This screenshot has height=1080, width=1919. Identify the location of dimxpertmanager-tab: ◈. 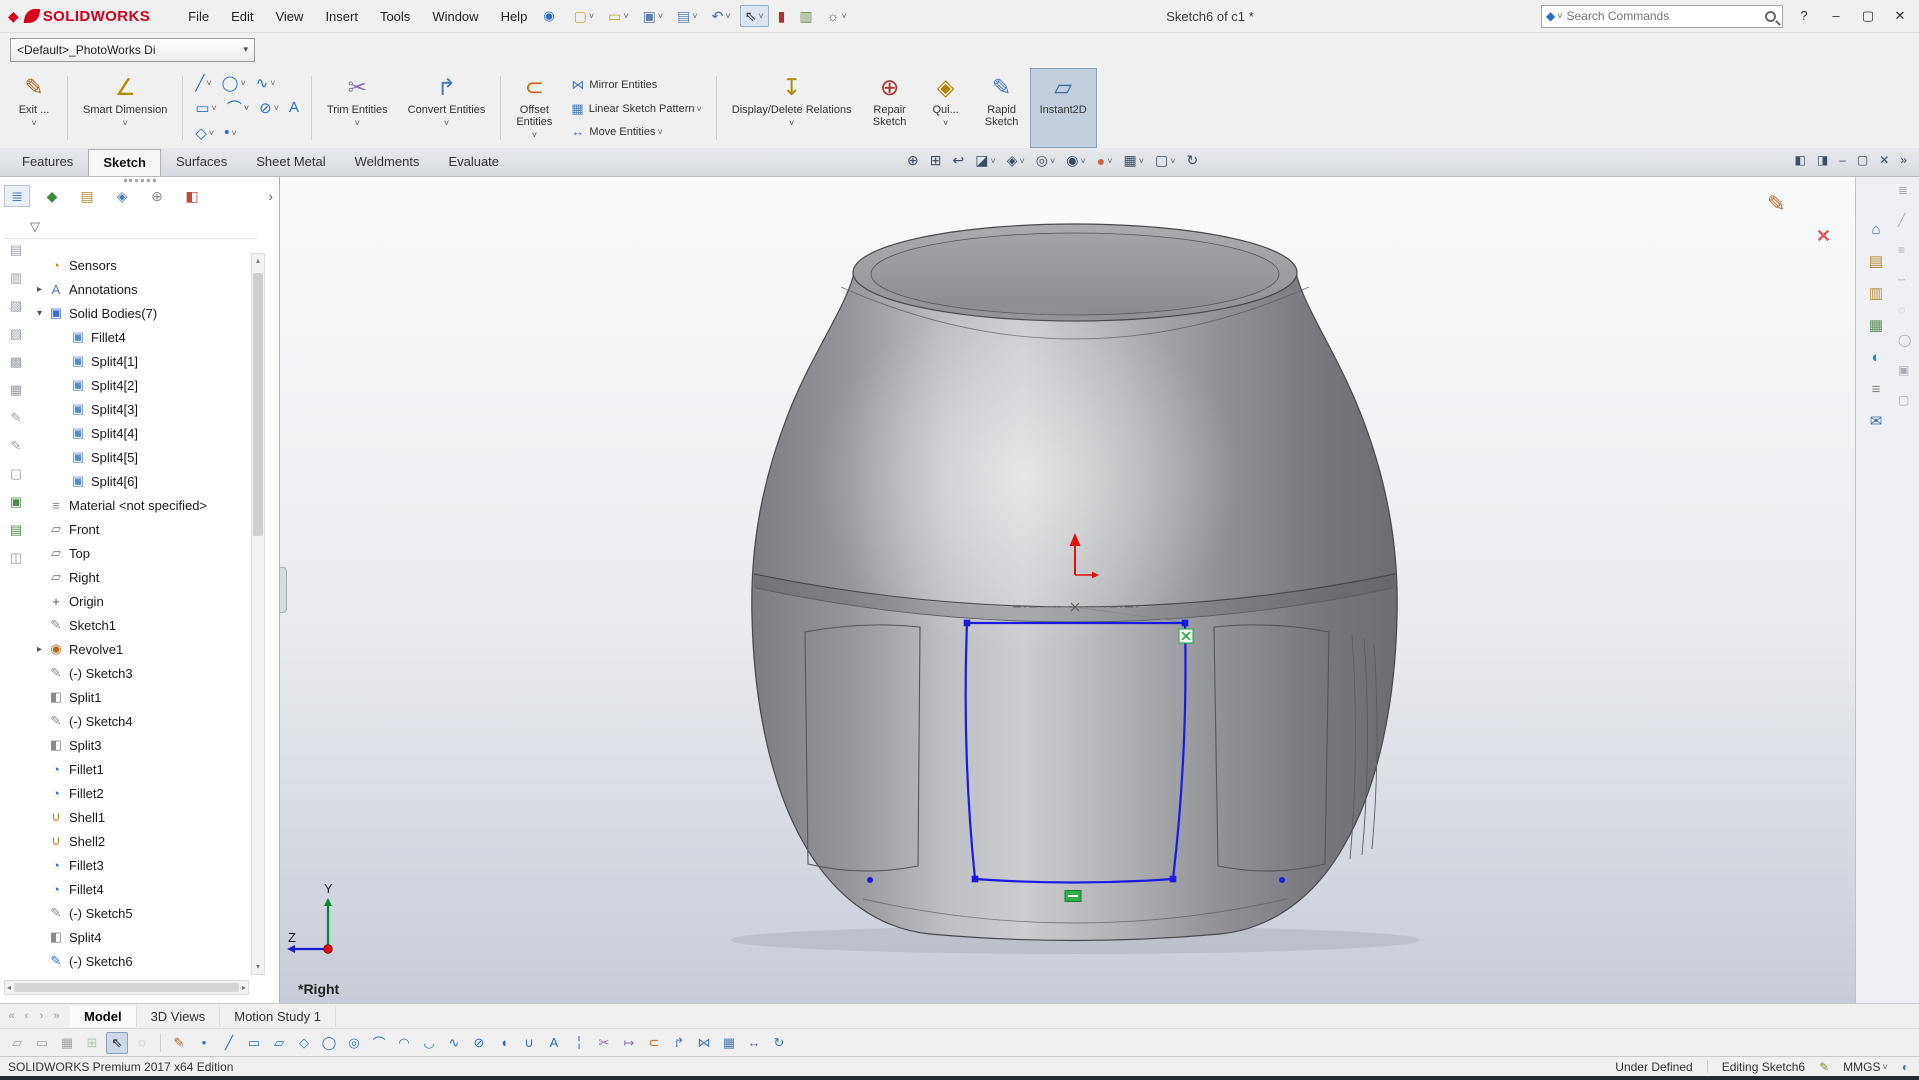
(122, 196).